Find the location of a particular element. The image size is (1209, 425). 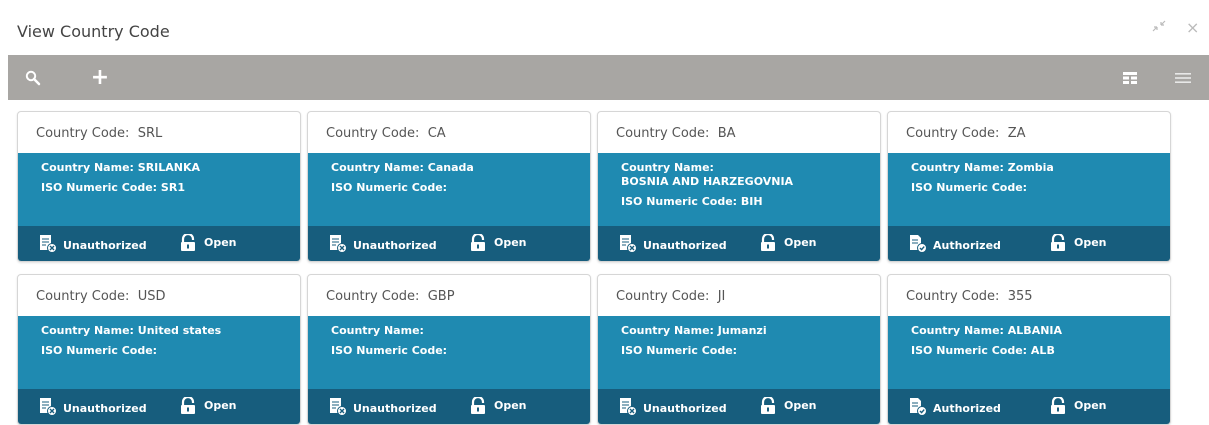

search-icon is located at coordinates (33, 77).